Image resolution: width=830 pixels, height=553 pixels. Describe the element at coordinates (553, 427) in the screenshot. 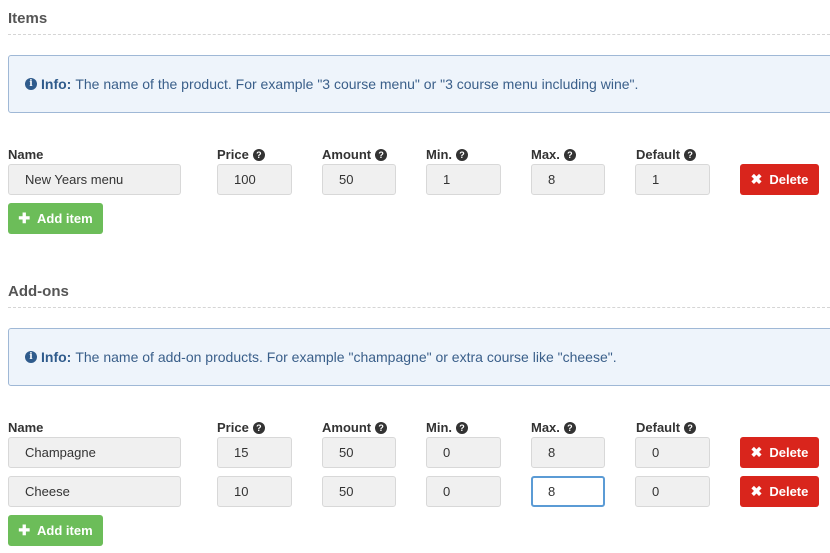

I see `addons-col-max: Max.?` at that location.